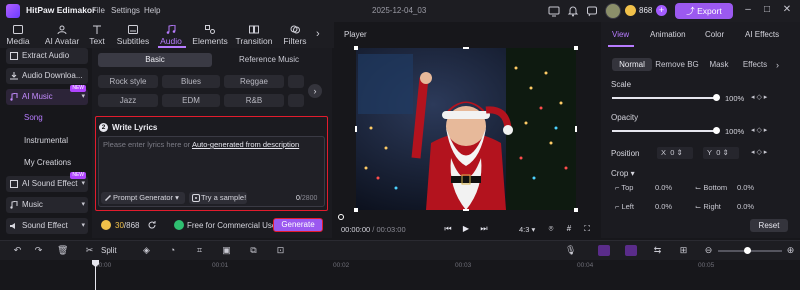 The height and width of the screenshot is (290, 800). I want to click on mirror-icon: ⧉, so click(253, 250).